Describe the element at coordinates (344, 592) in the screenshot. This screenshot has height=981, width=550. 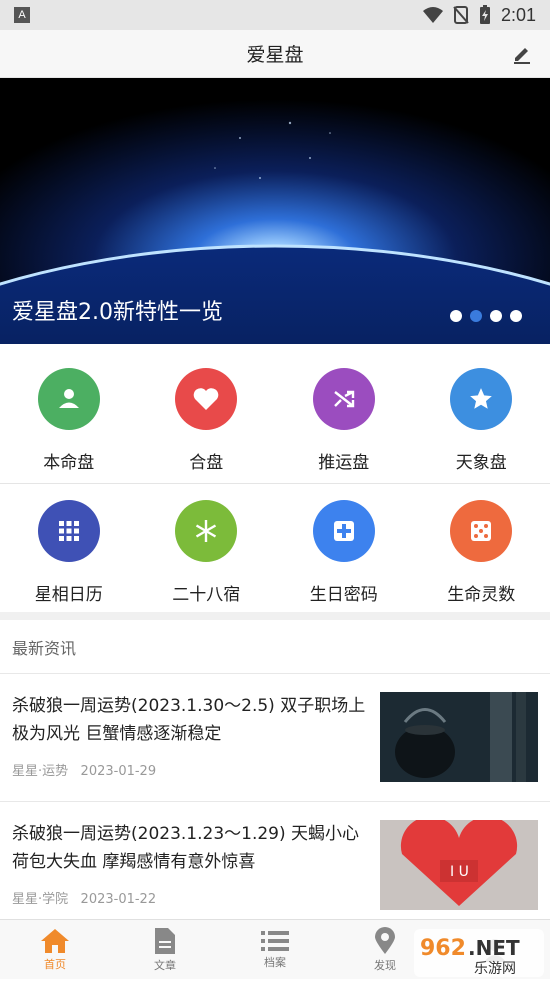
I see `feature-label: 生日密码` at that location.